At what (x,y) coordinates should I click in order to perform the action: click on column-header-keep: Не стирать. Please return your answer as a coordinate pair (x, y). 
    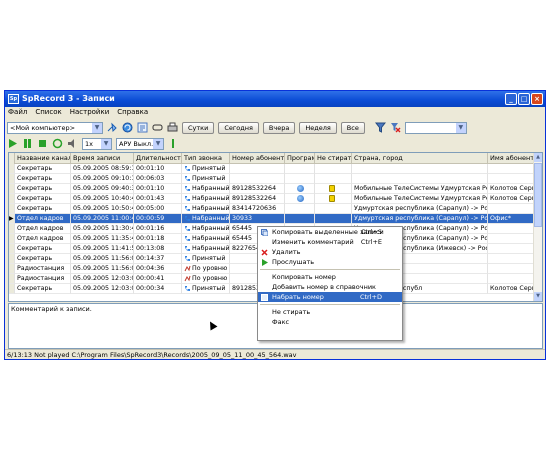
    Looking at the image, I should click on (333, 158).